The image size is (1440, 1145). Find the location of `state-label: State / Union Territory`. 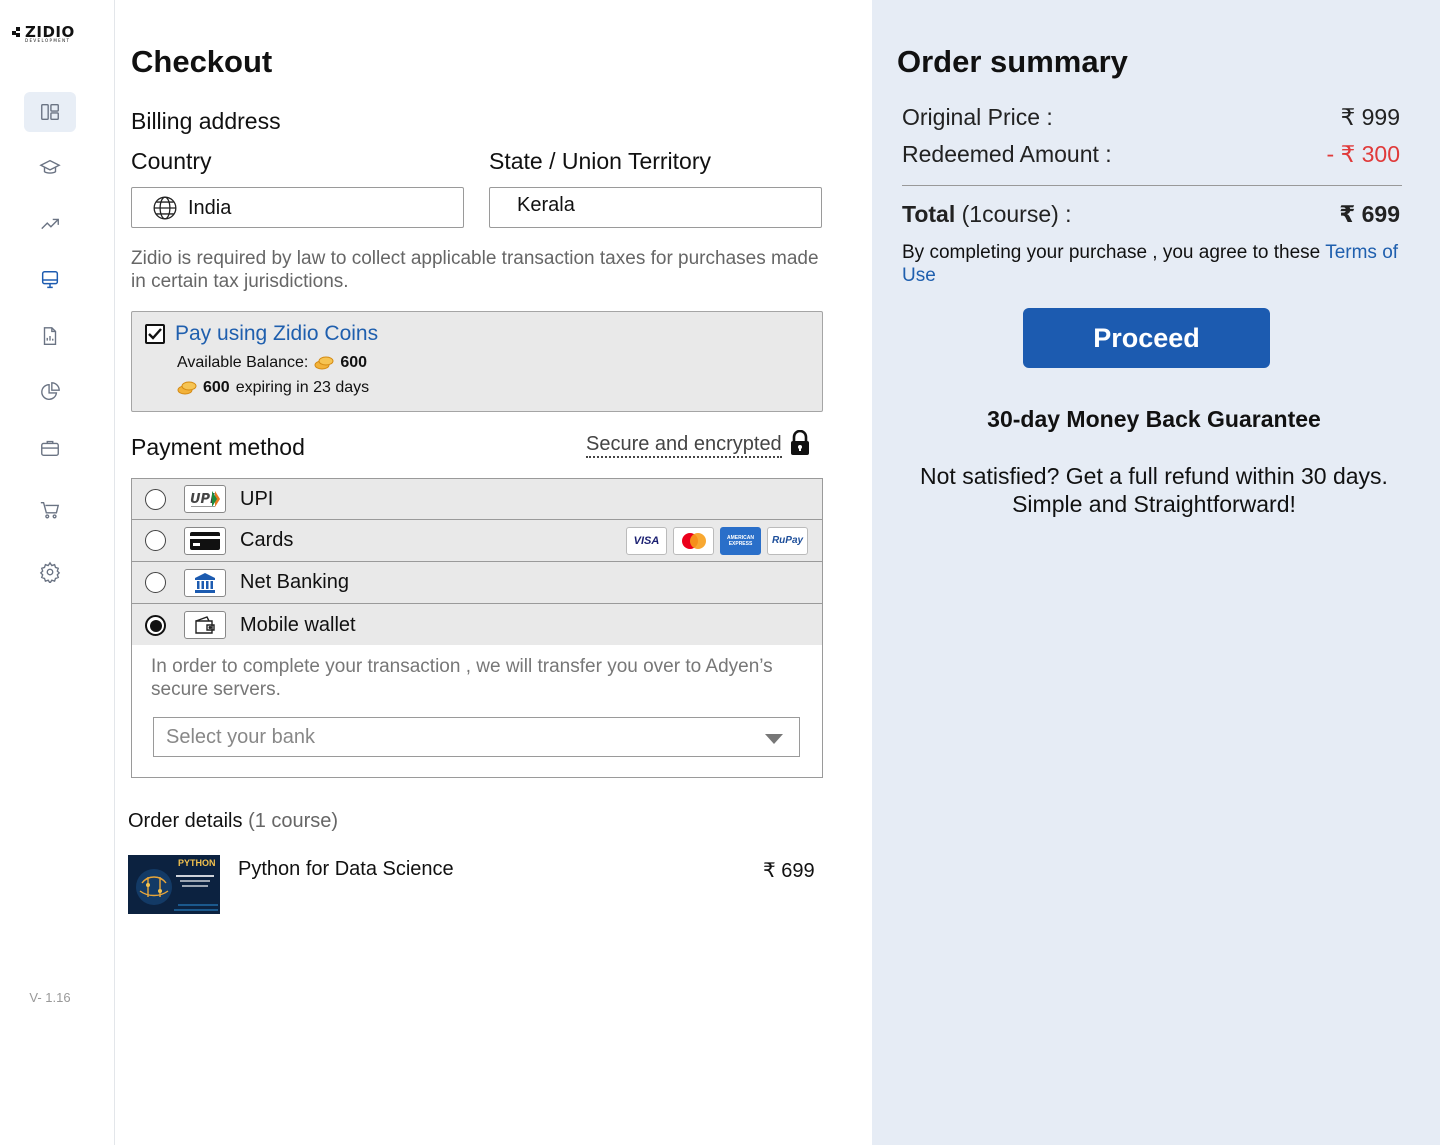

state-label: State / Union Territory is located at coordinates (600, 161).